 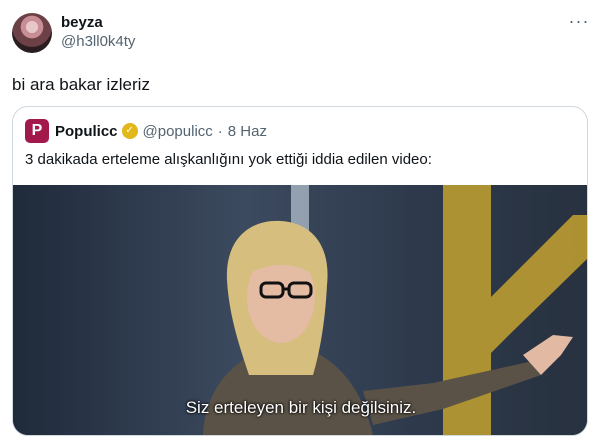 What do you see at coordinates (86, 131) in the screenshot?
I see `quoted-author-name: Populicc` at bounding box center [86, 131].